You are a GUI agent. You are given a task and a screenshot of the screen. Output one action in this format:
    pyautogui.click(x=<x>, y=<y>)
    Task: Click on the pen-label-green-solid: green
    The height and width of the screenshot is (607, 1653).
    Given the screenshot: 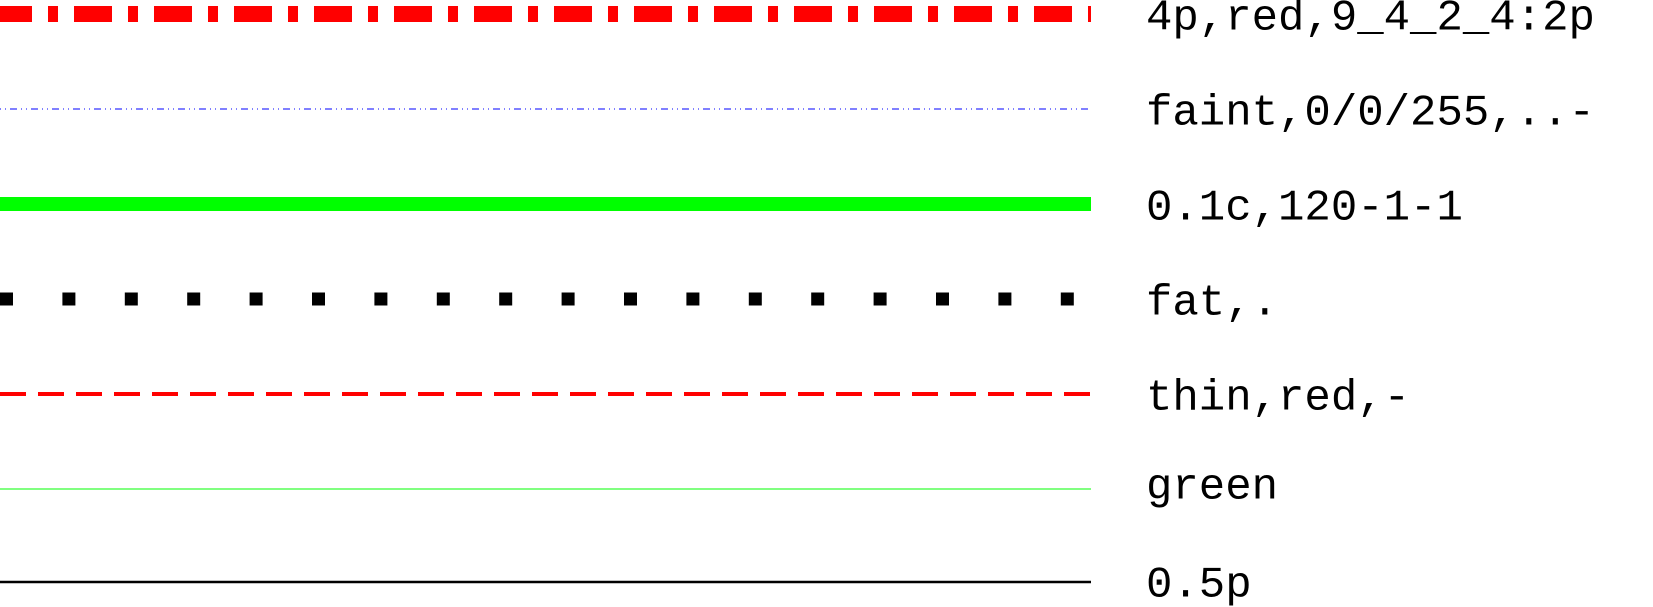 What is the action you would take?
    pyautogui.click(x=1212, y=488)
    